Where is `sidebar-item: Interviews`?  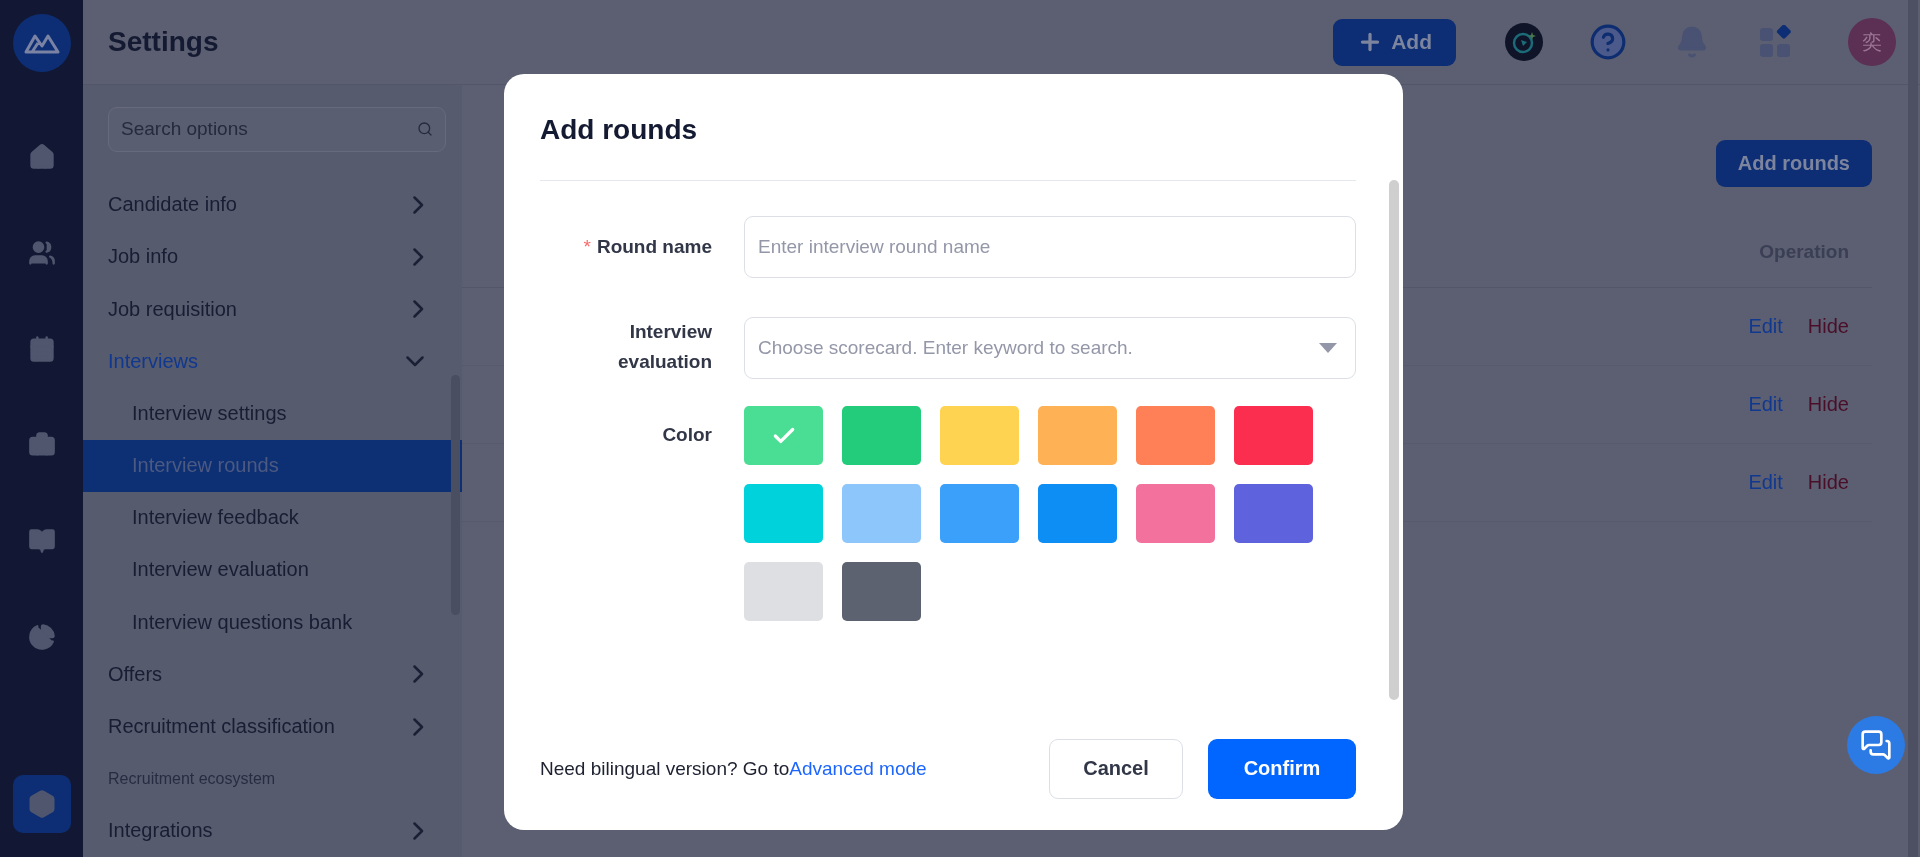
sidebar-item: Interviews is located at coordinates (264, 361).